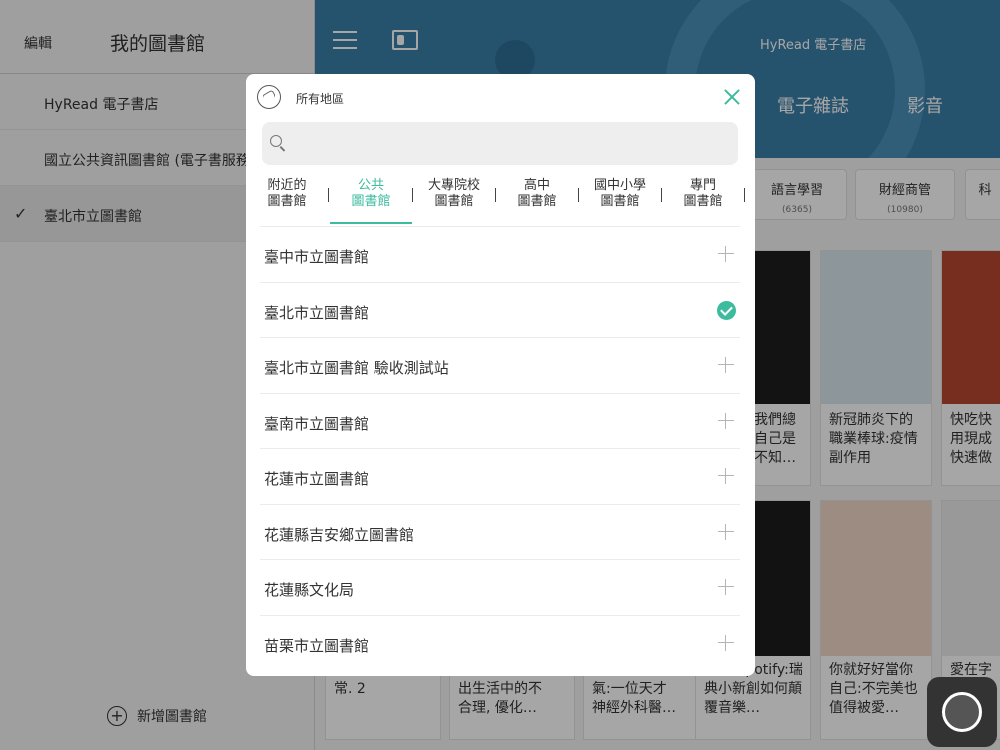  What do you see at coordinates (371, 199) in the screenshot?
I see `tab-public: 公共 圖書館` at bounding box center [371, 199].